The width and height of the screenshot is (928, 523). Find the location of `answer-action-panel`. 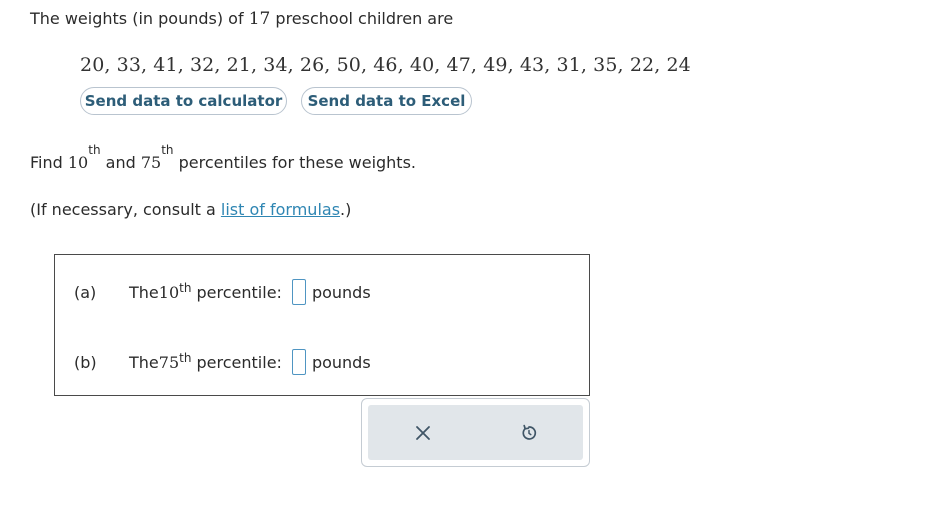

answer-action-panel is located at coordinates (475, 432).